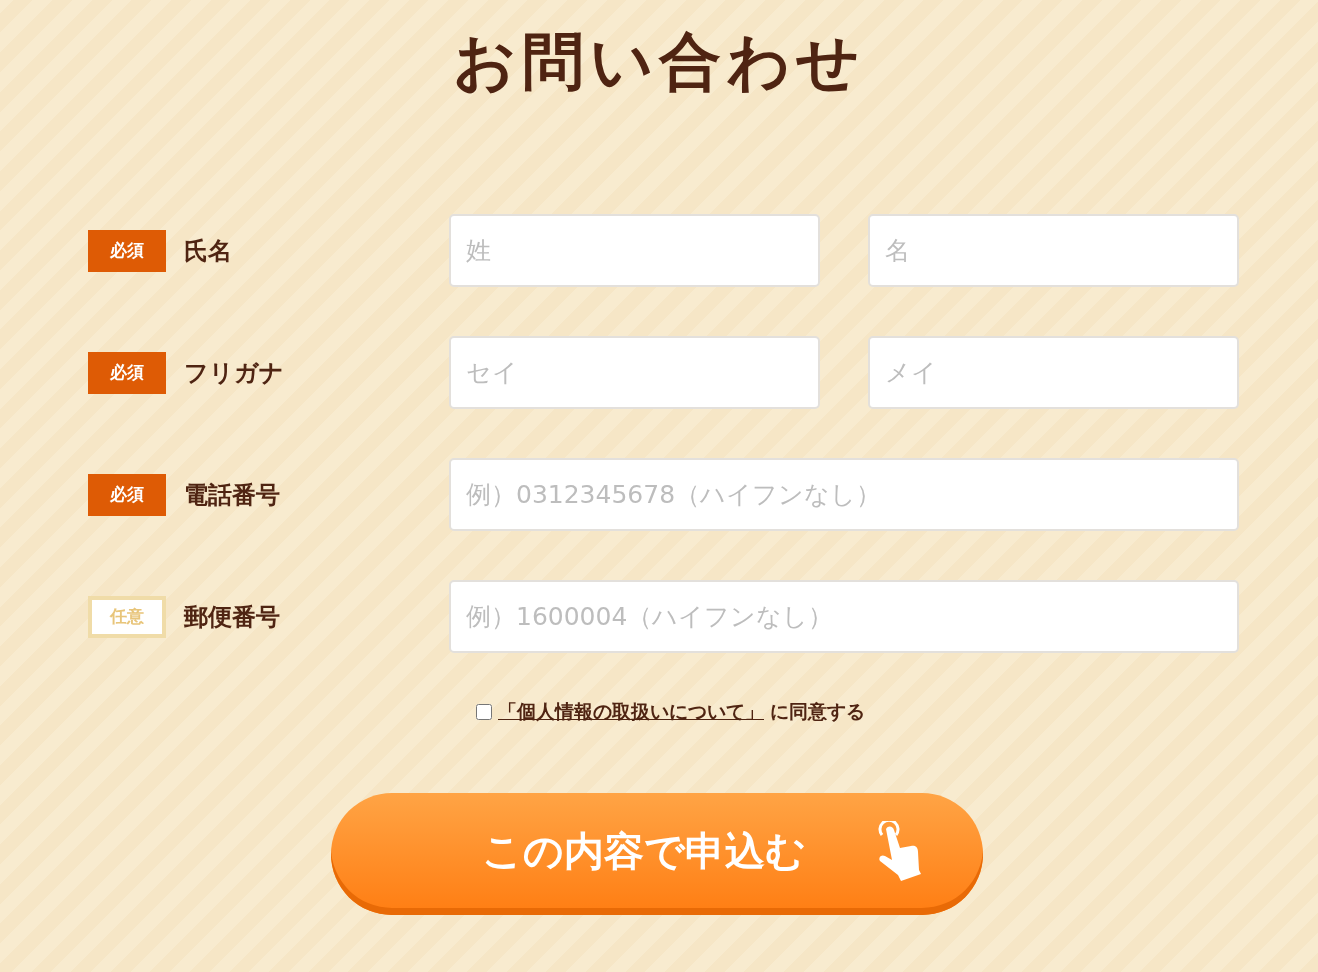 This screenshot has width=1318, height=972. Describe the element at coordinates (844, 494) in the screenshot. I see `input-field: 例）0312345678（ハイフンなし）` at that location.